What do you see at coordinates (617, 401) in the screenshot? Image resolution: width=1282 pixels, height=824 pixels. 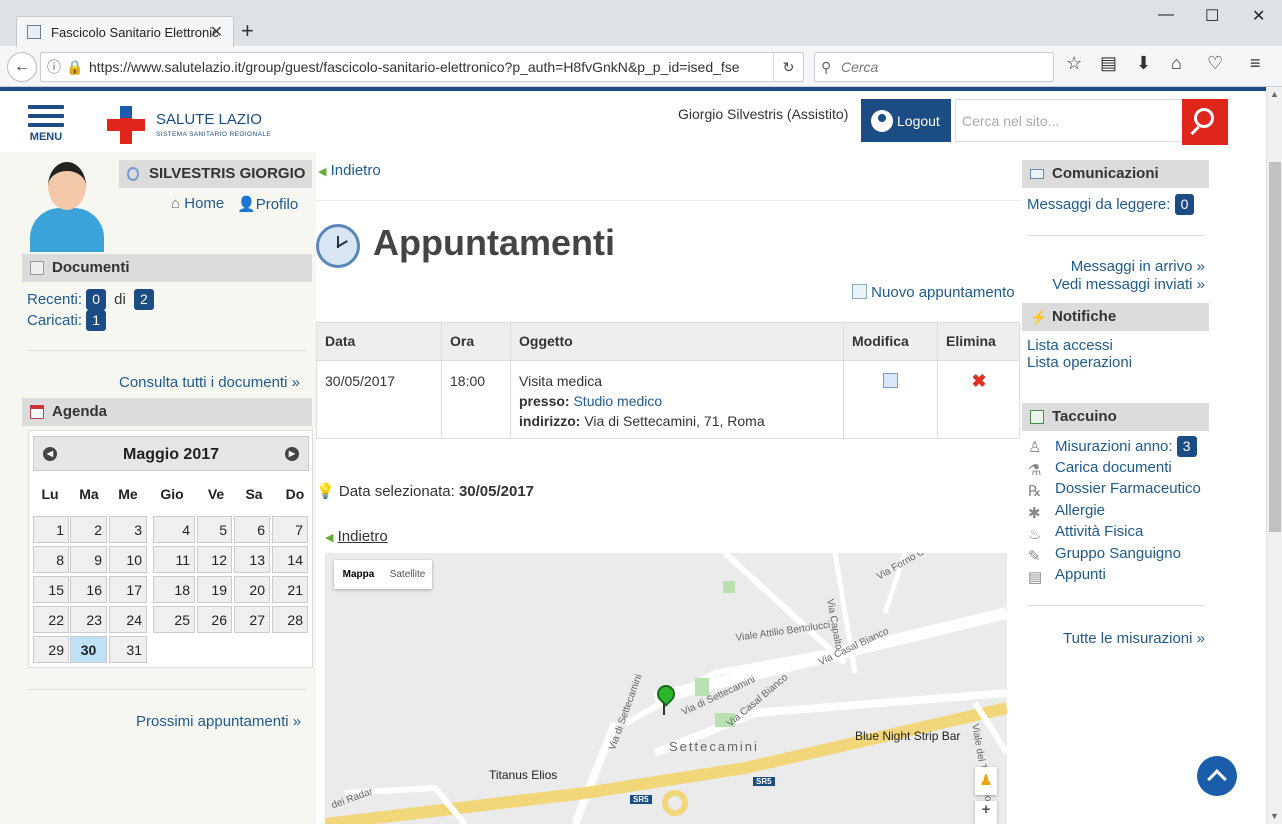 I see `presso-link: Studio medico` at bounding box center [617, 401].